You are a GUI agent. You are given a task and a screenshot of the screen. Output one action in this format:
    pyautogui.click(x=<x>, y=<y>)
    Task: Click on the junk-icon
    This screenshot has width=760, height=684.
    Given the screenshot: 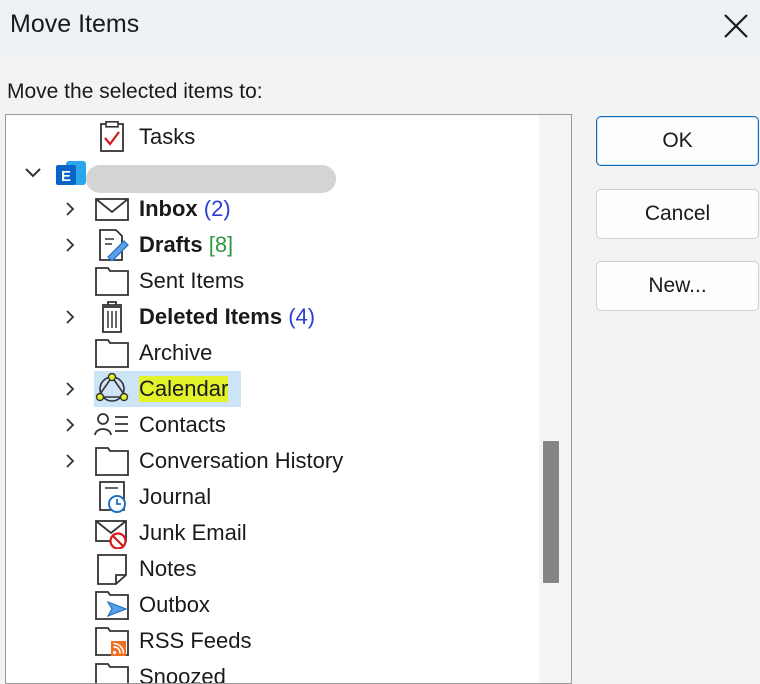 What is the action you would take?
    pyautogui.click(x=111, y=534)
    